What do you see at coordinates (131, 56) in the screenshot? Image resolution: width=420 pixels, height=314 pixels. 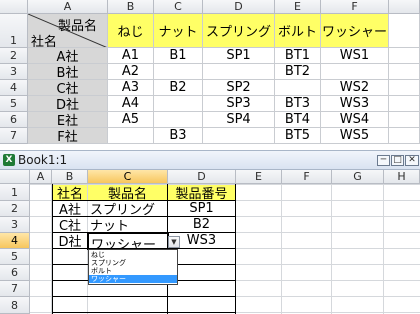 I see `data-cell: A1` at bounding box center [131, 56].